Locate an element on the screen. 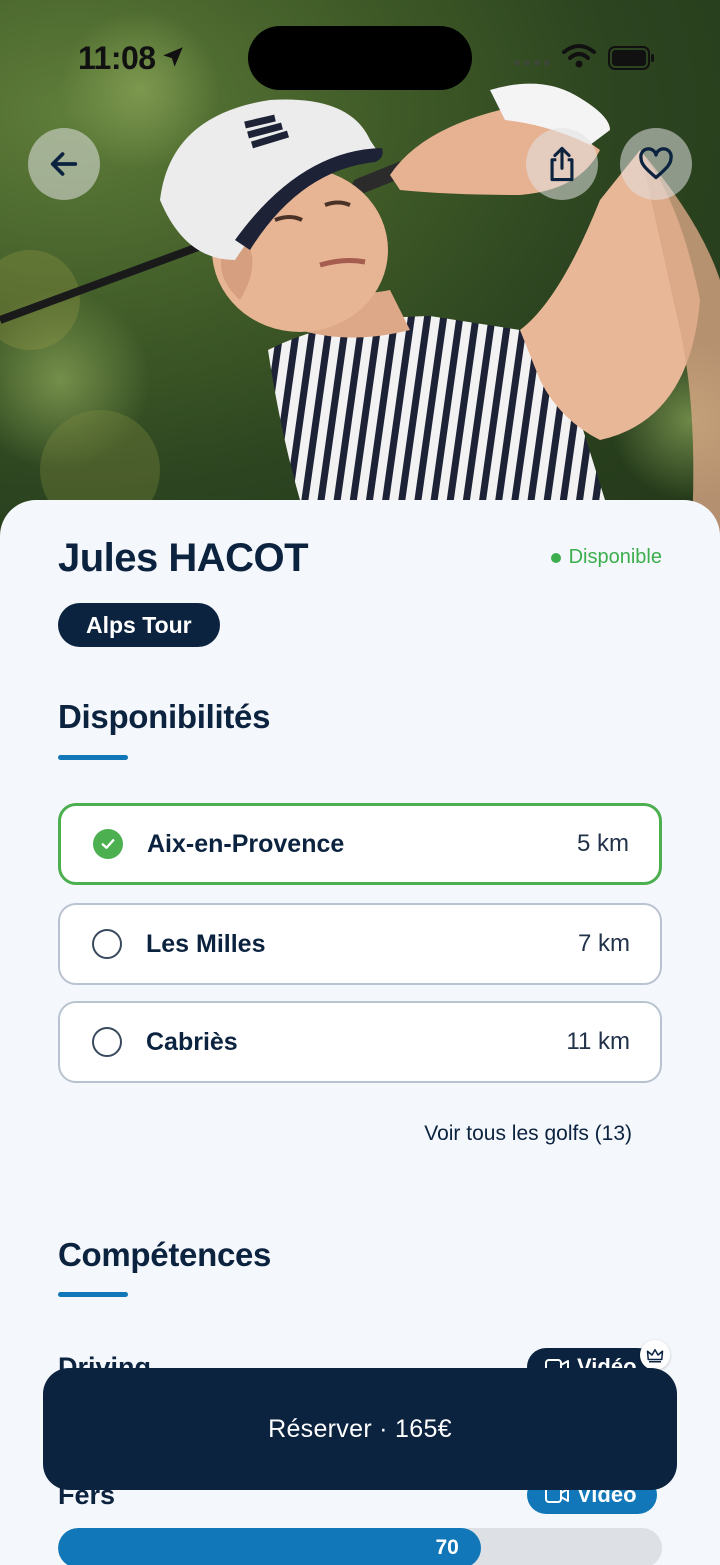 Image resolution: width=720 pixels, height=1565 pixels. golf-name: Les Milles is located at coordinates (206, 943).